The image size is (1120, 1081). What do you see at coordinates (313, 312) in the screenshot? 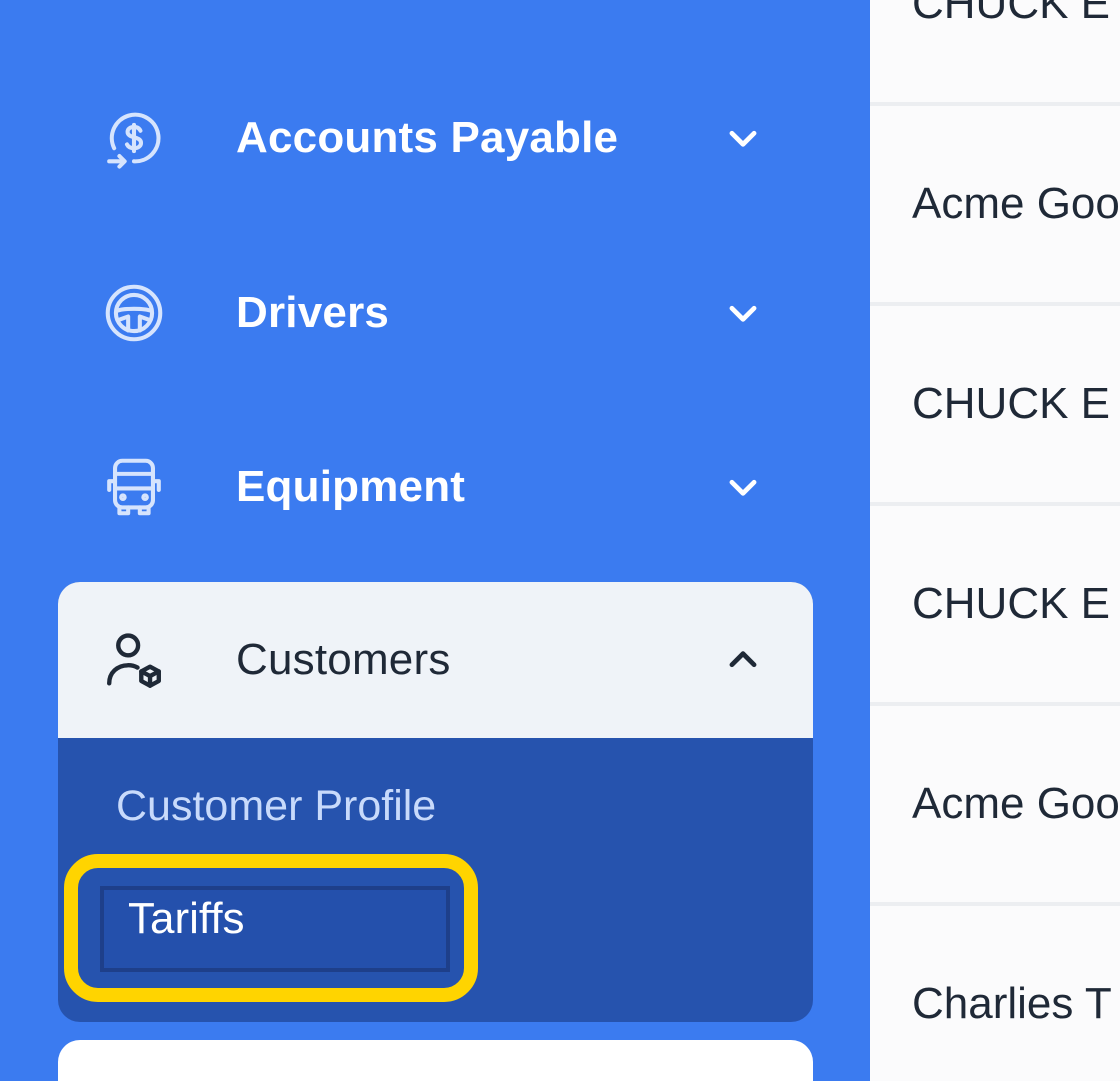
I see `sidebar-item-label: Drivers` at bounding box center [313, 312].